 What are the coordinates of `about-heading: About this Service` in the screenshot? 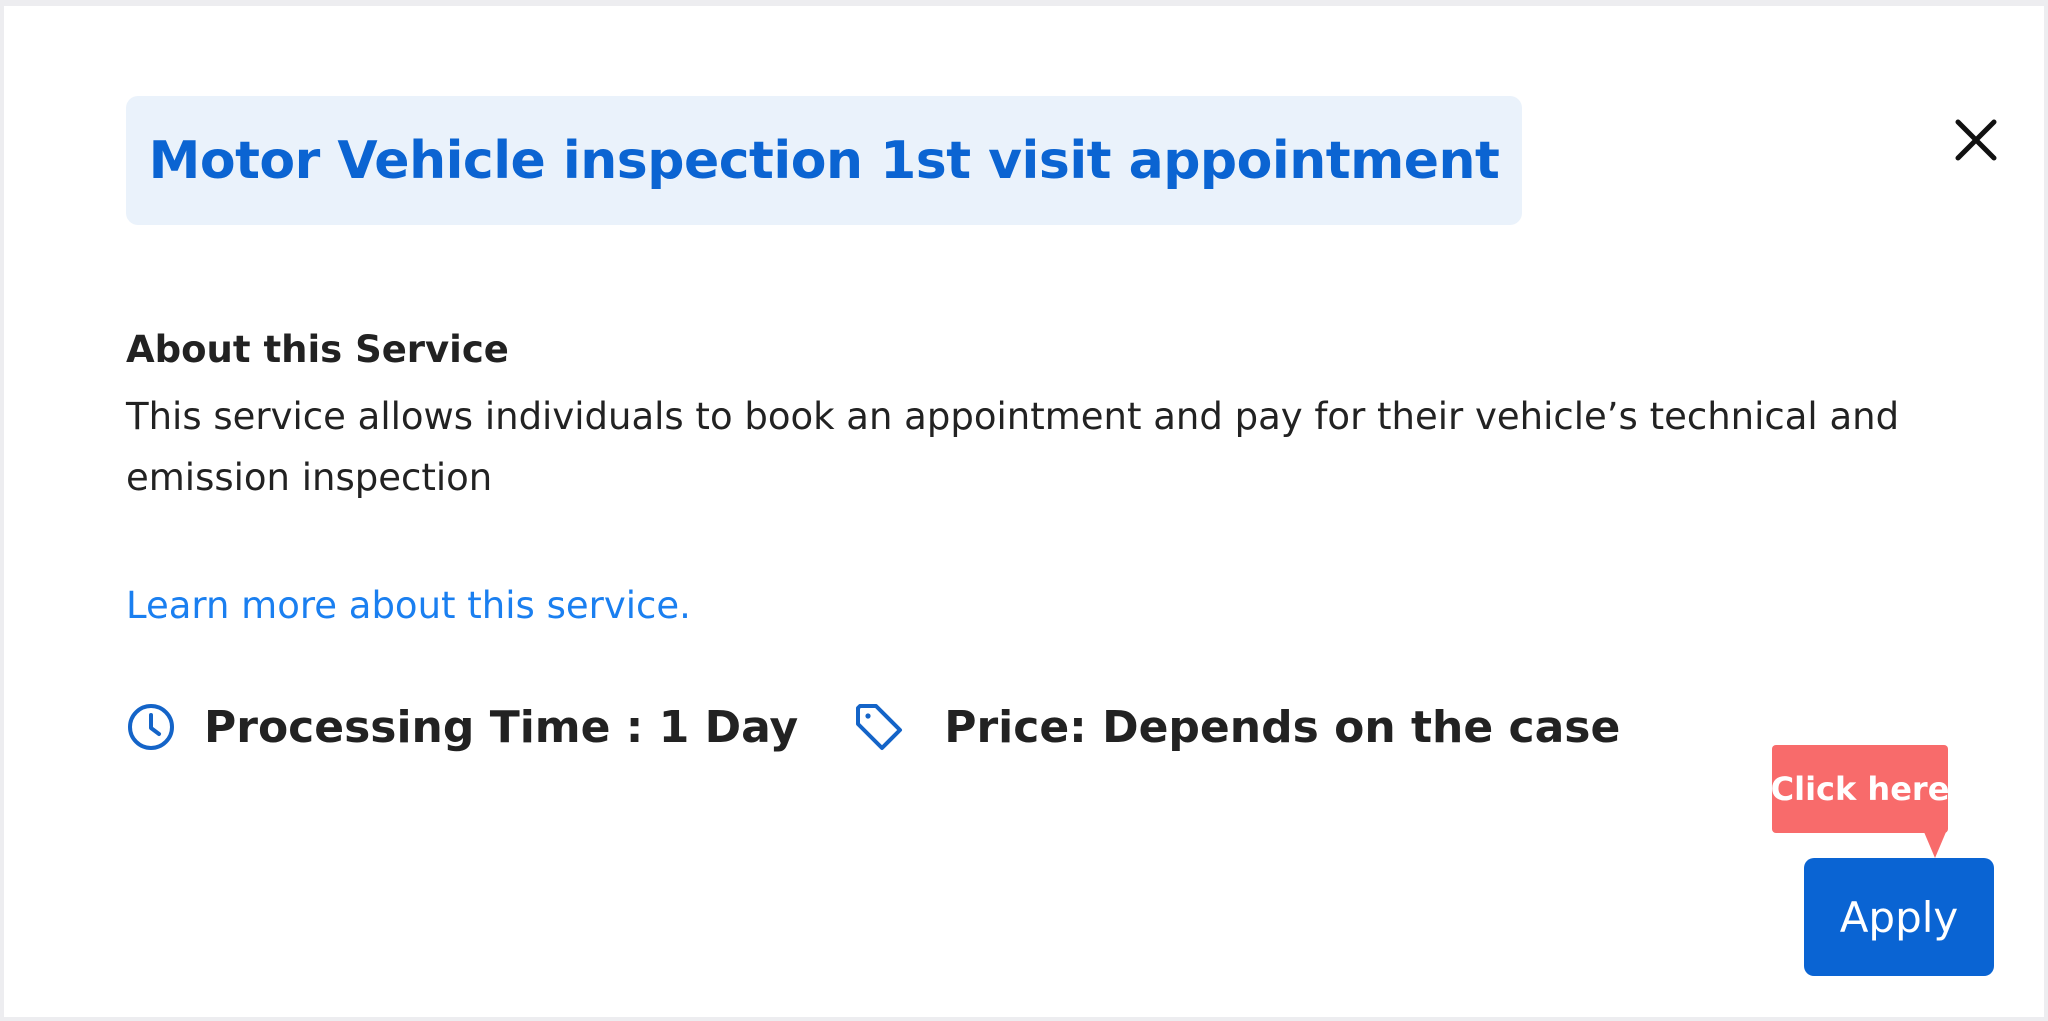 It's located at (317, 349).